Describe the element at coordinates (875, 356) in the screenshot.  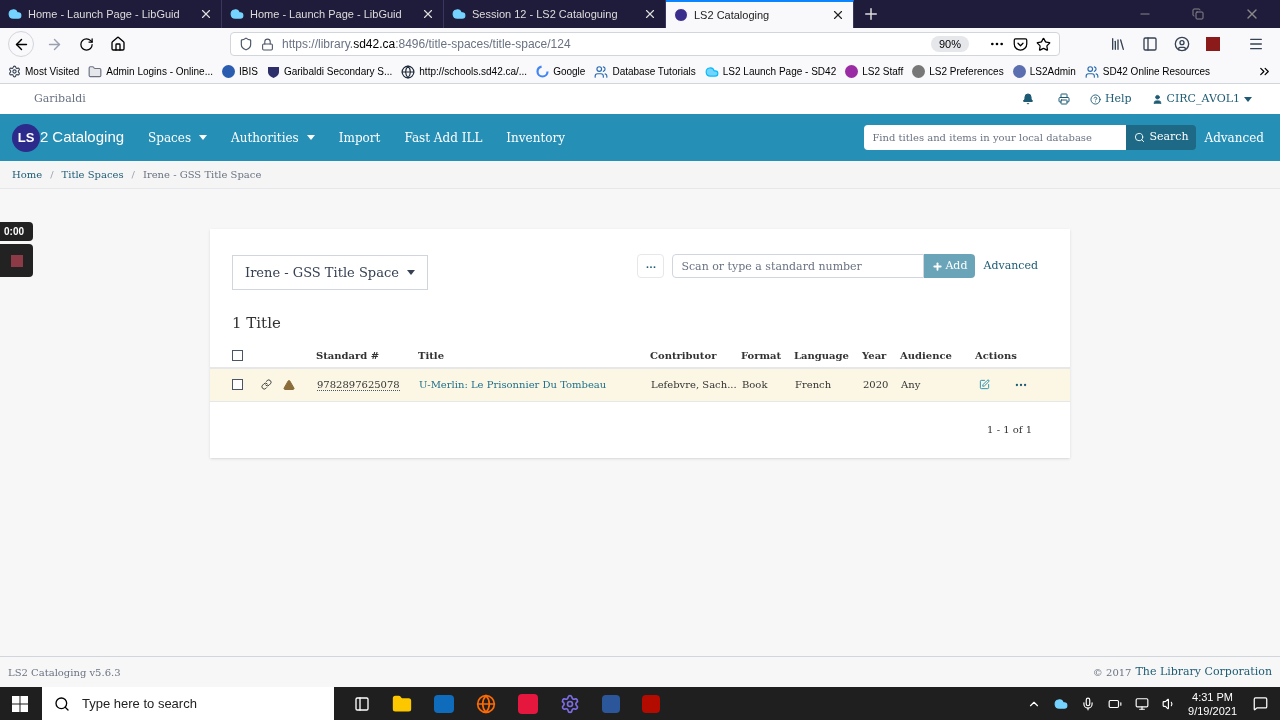
I see `column-header: Year` at that location.